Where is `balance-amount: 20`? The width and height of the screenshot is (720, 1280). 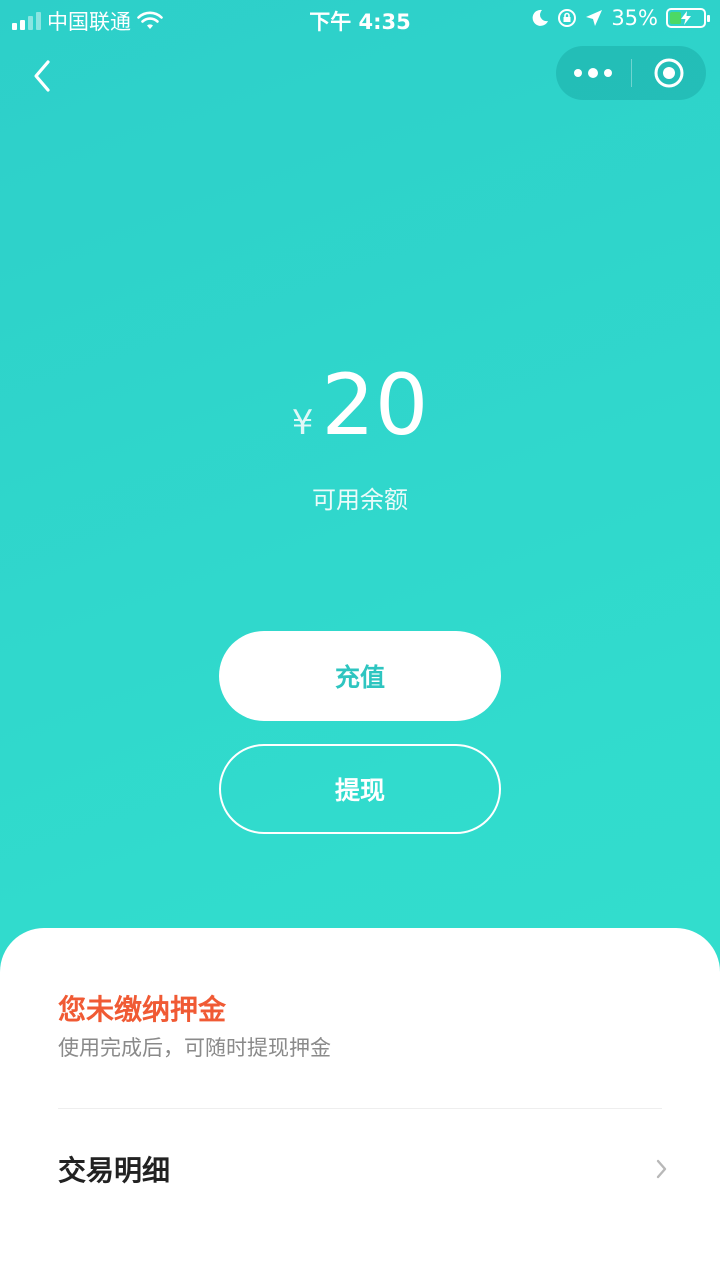
balance-amount: 20 is located at coordinates (375, 405).